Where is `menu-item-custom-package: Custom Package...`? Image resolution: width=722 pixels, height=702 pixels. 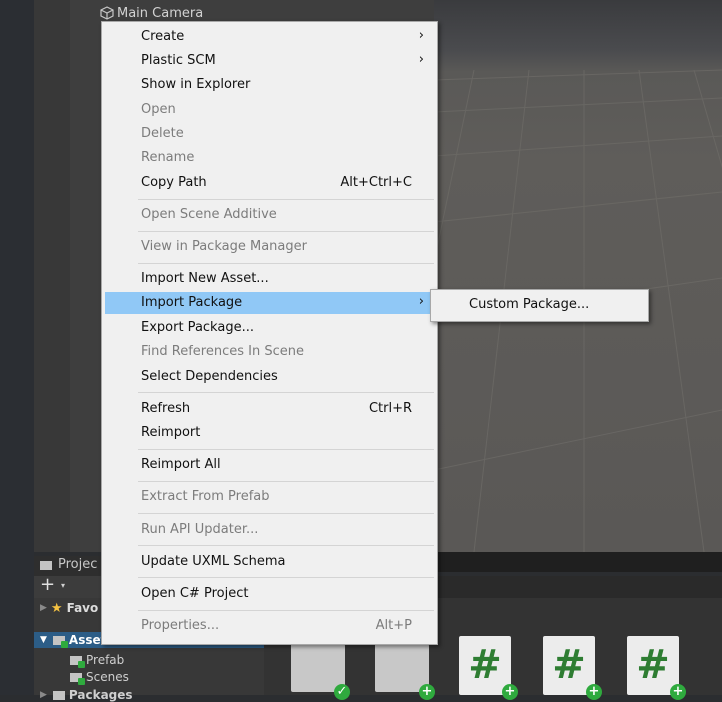 menu-item-custom-package: Custom Package... is located at coordinates (539, 305).